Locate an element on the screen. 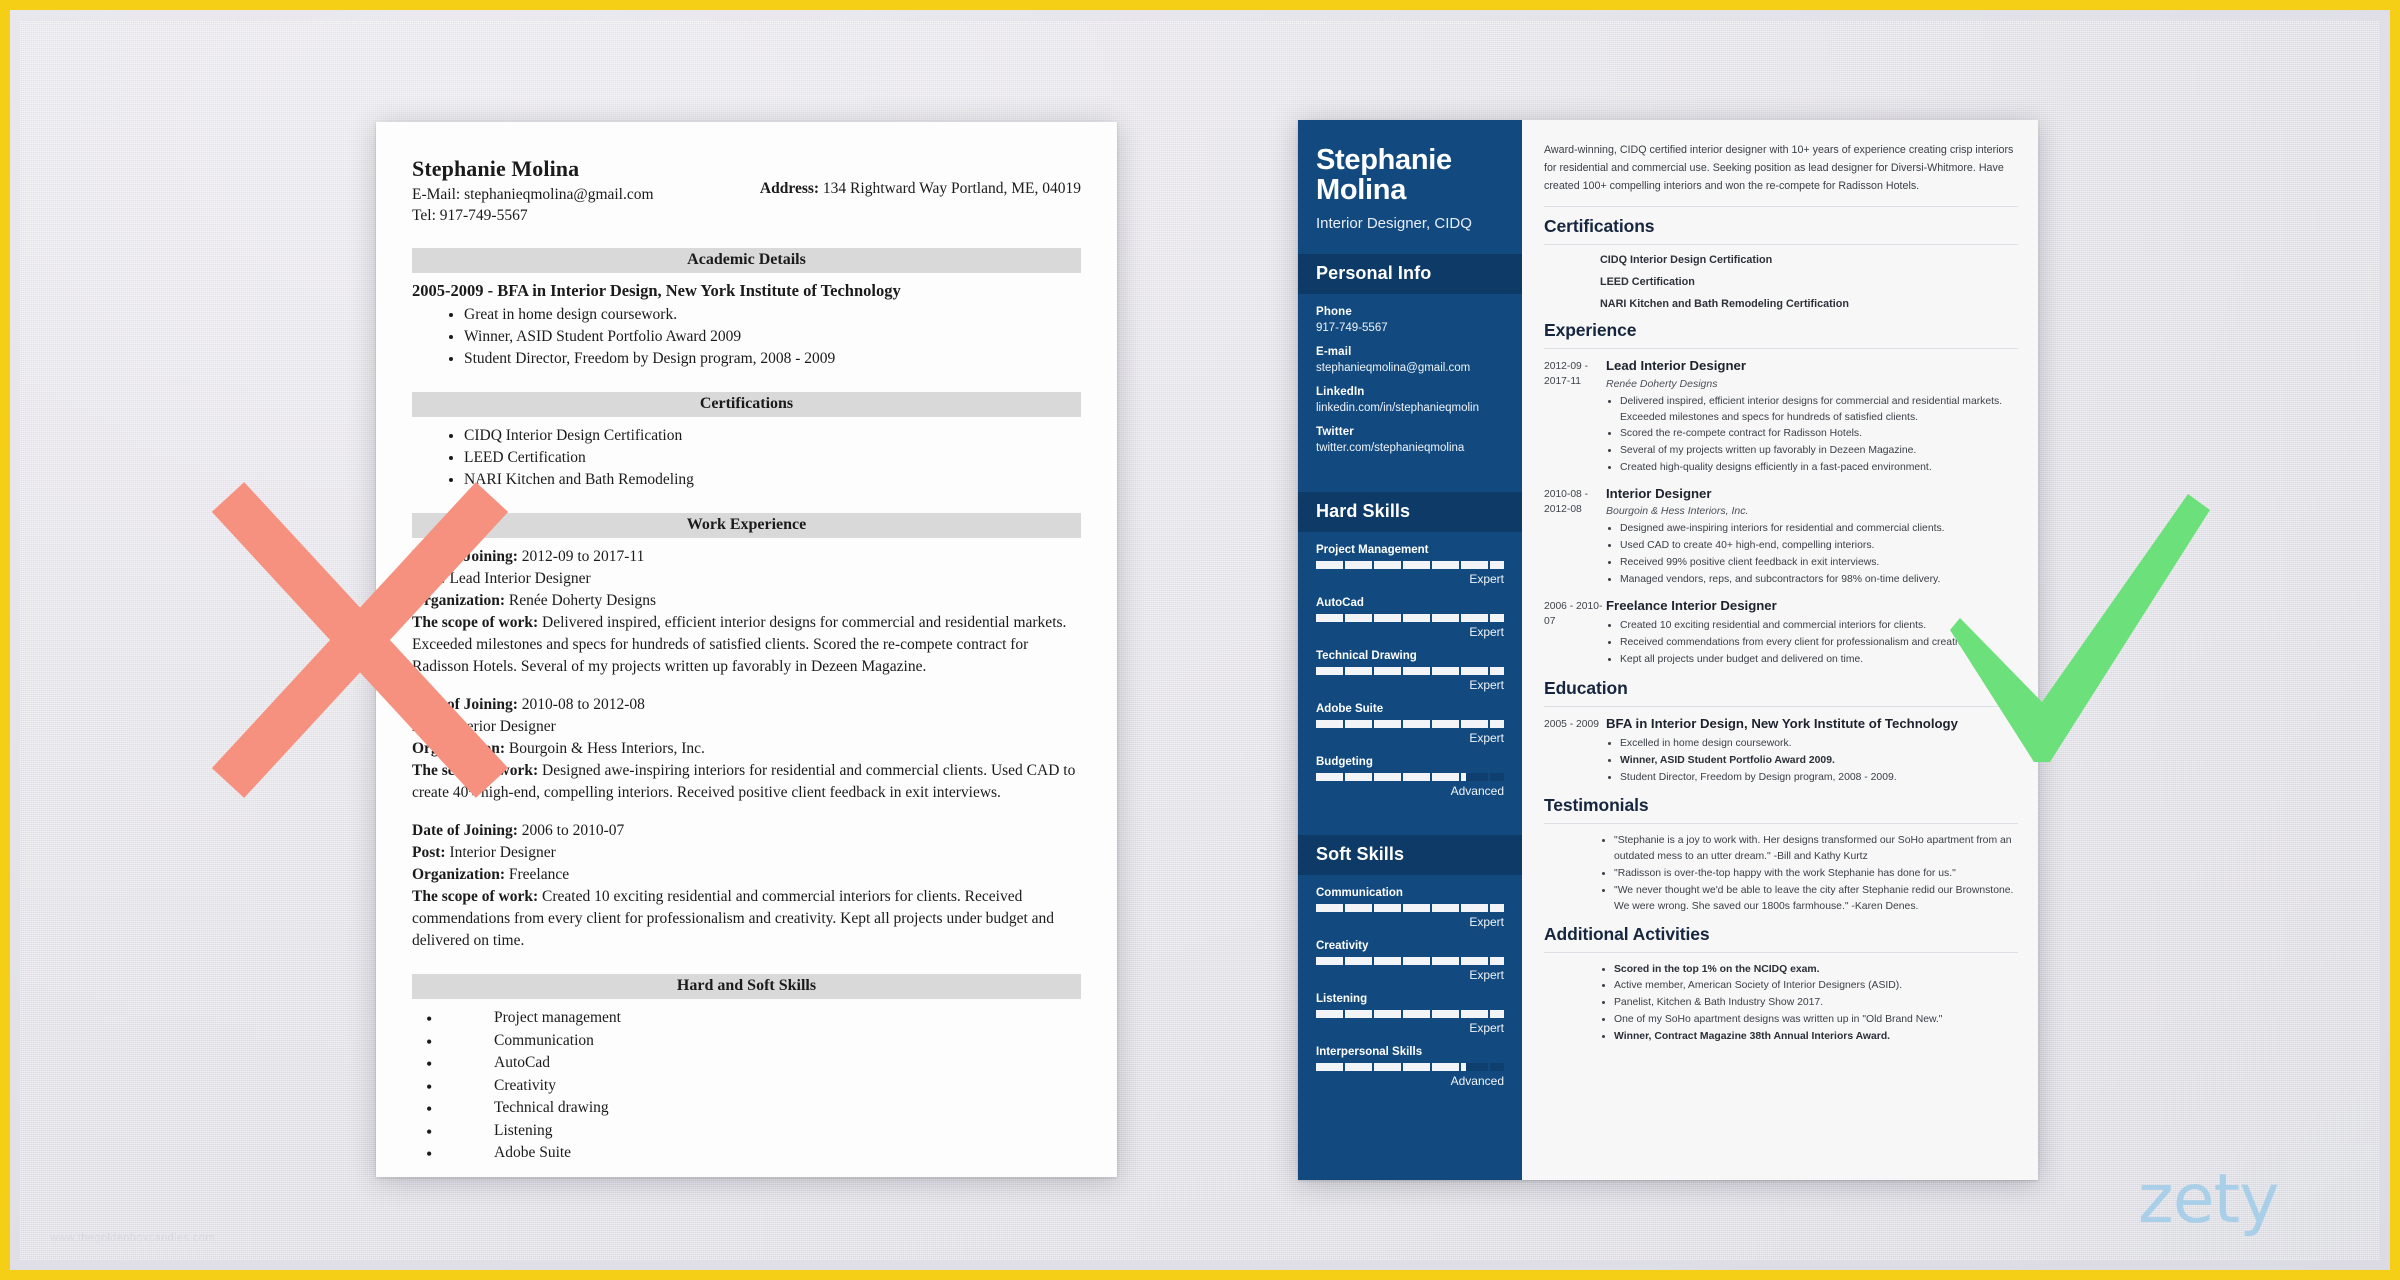  section-header-additional-activities: Additional Activities is located at coordinates (1627, 933).